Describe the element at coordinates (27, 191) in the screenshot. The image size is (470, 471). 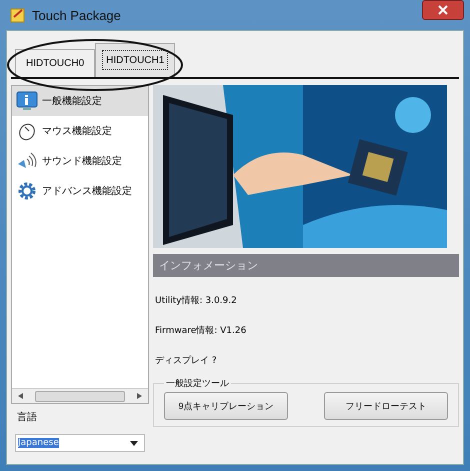
I see `gear-icon` at that location.